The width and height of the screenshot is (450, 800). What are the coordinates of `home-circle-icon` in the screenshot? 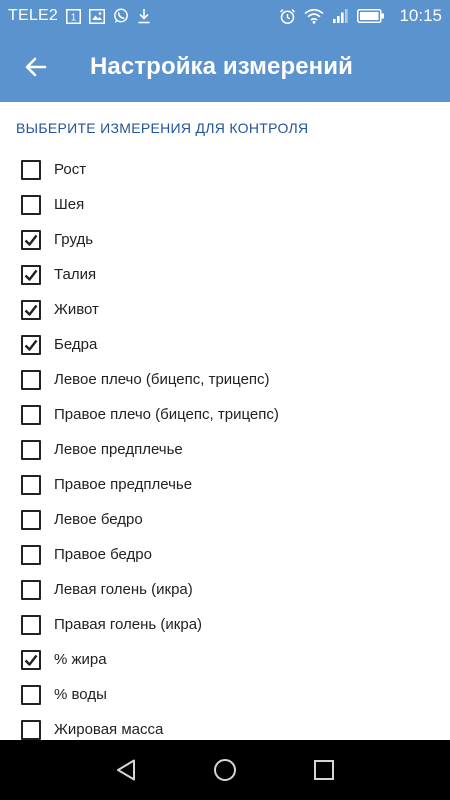 It's located at (225, 770).